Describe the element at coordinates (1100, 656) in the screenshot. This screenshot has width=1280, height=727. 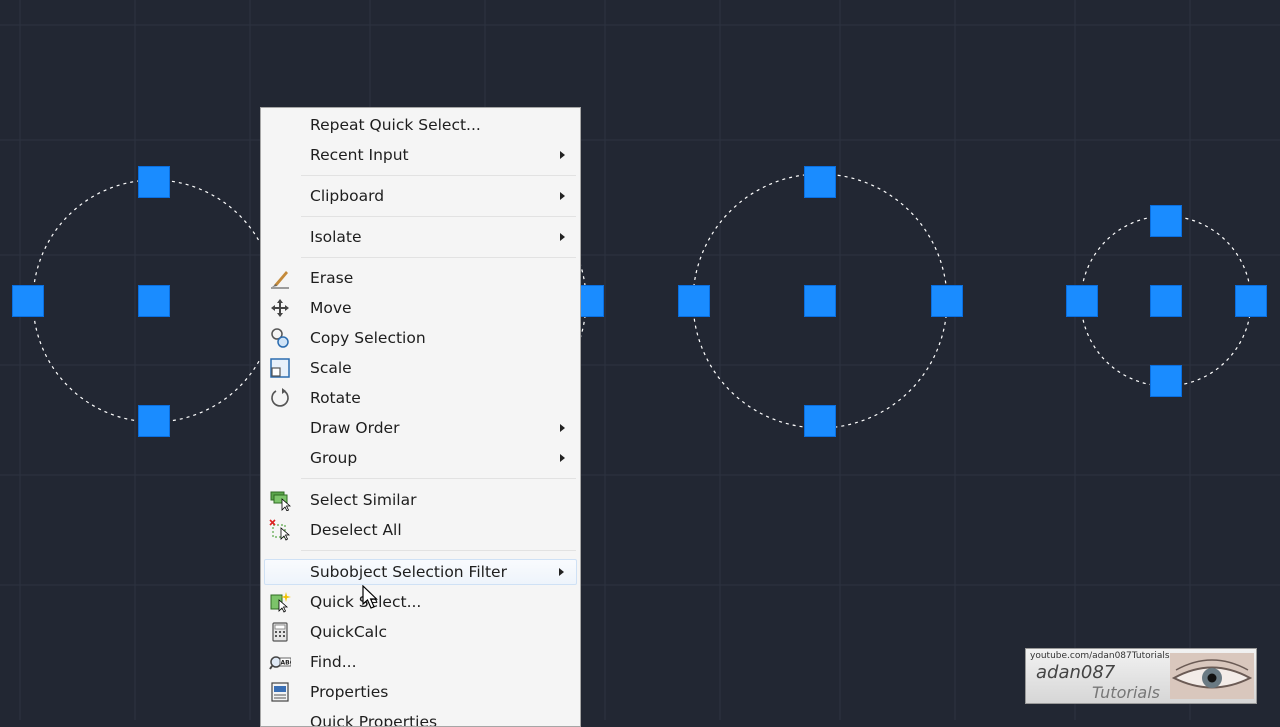
I see `watermark-url: youtube.com/adan087Tutorials` at that location.